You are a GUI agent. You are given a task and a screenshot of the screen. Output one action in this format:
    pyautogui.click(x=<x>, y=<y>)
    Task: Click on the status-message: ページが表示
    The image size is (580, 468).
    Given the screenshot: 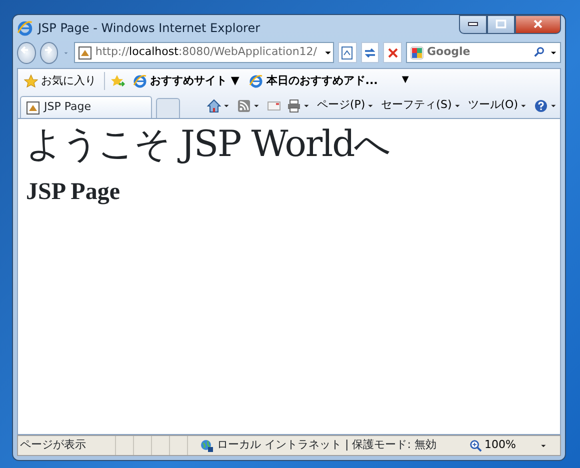 What is the action you would take?
    pyautogui.click(x=53, y=445)
    